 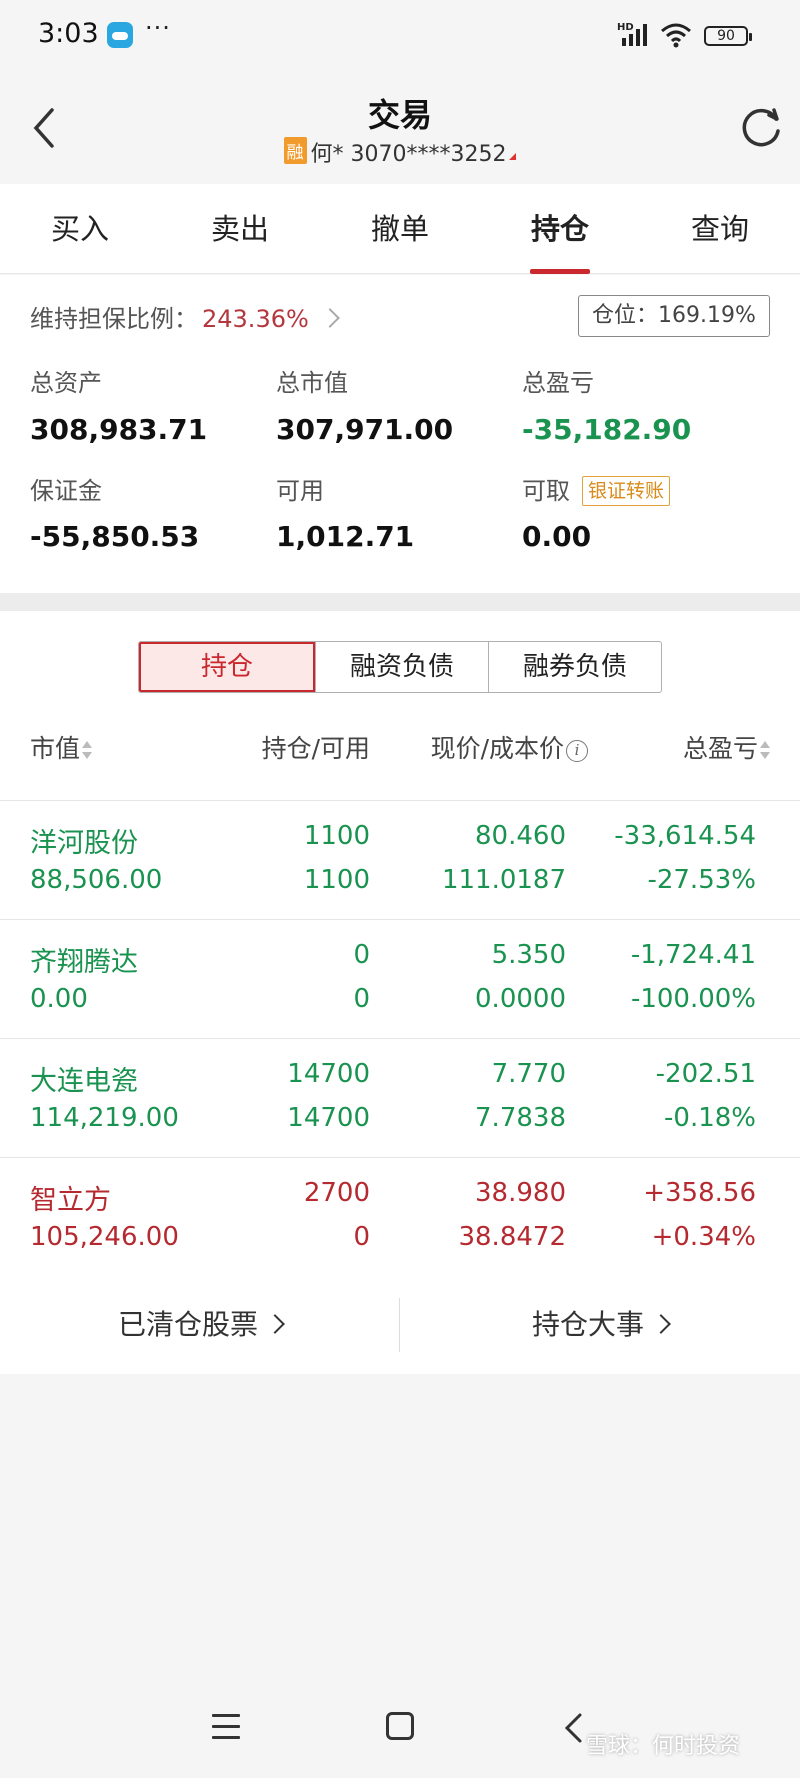 What do you see at coordinates (705, 1074) in the screenshot?
I see `stock-pl: -202.51` at bounding box center [705, 1074].